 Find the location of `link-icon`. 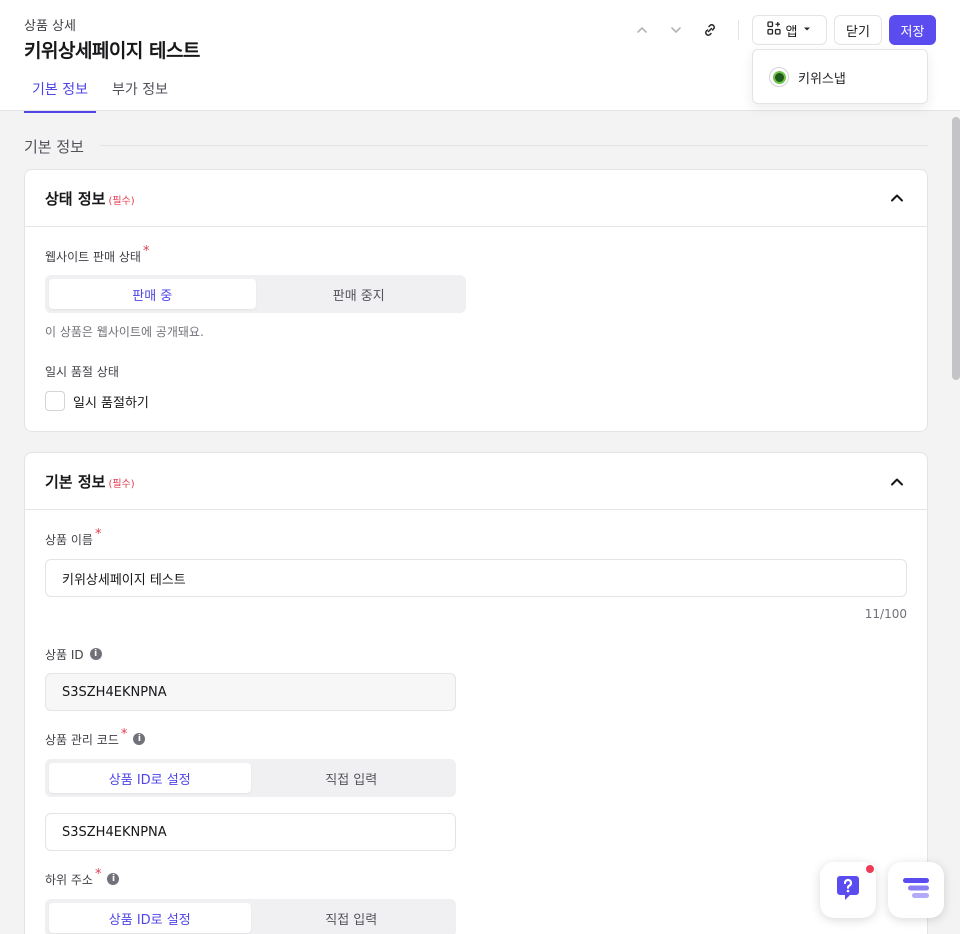

link-icon is located at coordinates (710, 30).